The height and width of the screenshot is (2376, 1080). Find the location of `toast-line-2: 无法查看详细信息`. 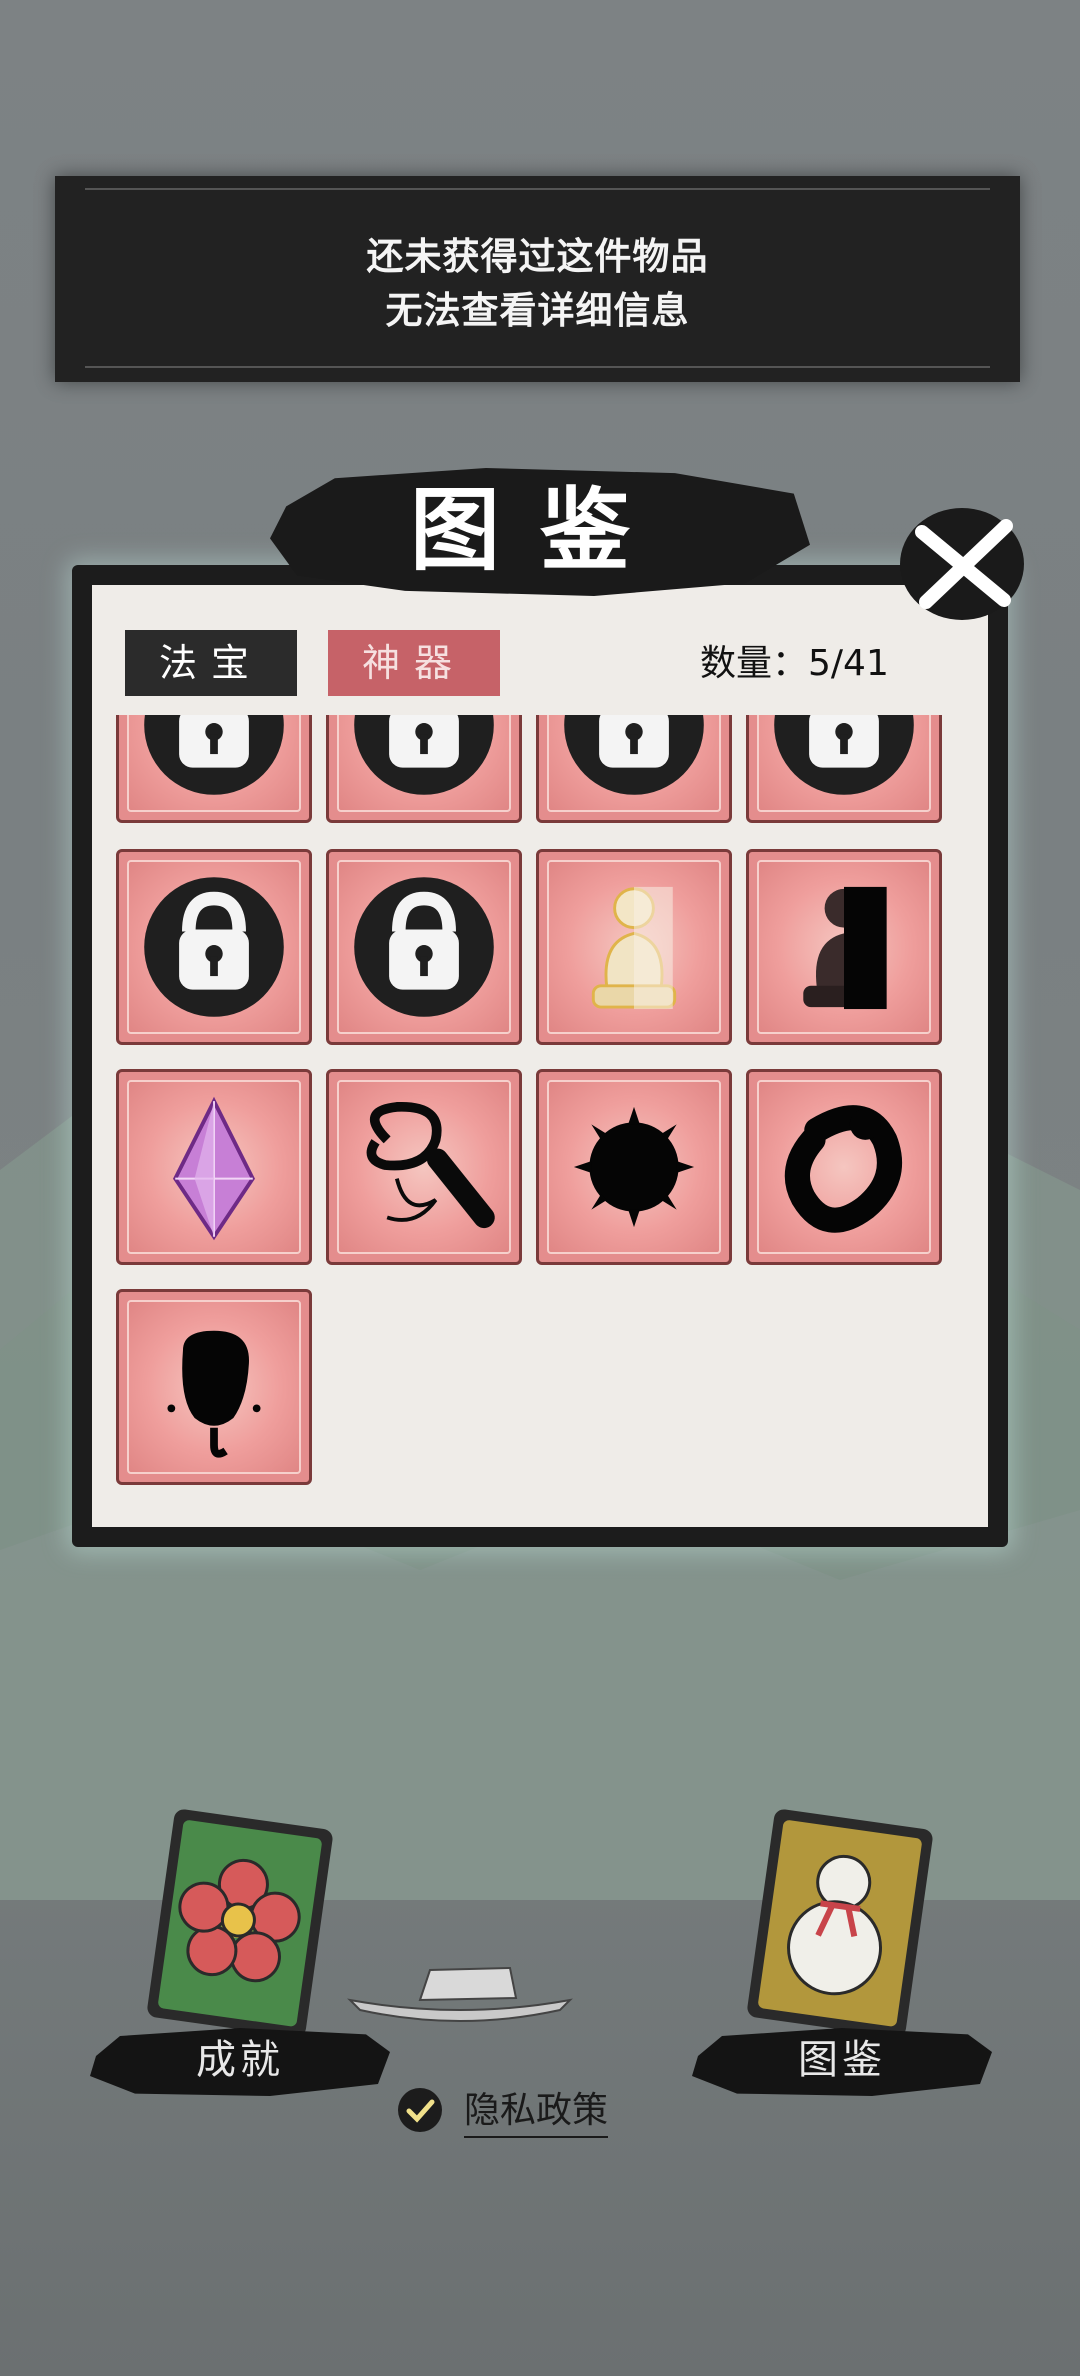

toast-line-2: 无法查看详细信息 is located at coordinates (537, 310).